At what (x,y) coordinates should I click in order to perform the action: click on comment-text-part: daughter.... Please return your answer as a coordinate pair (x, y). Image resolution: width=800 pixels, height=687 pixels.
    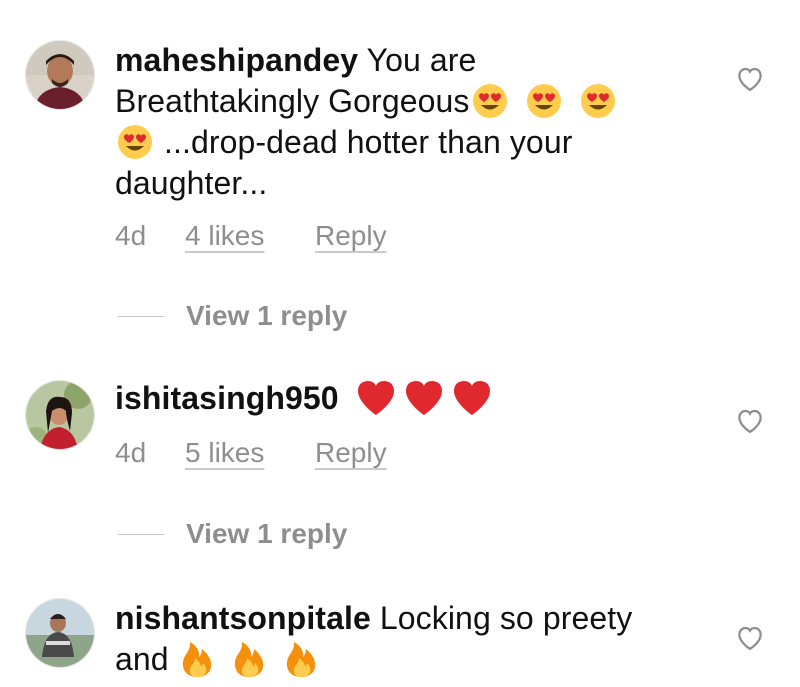
    Looking at the image, I should click on (191, 183).